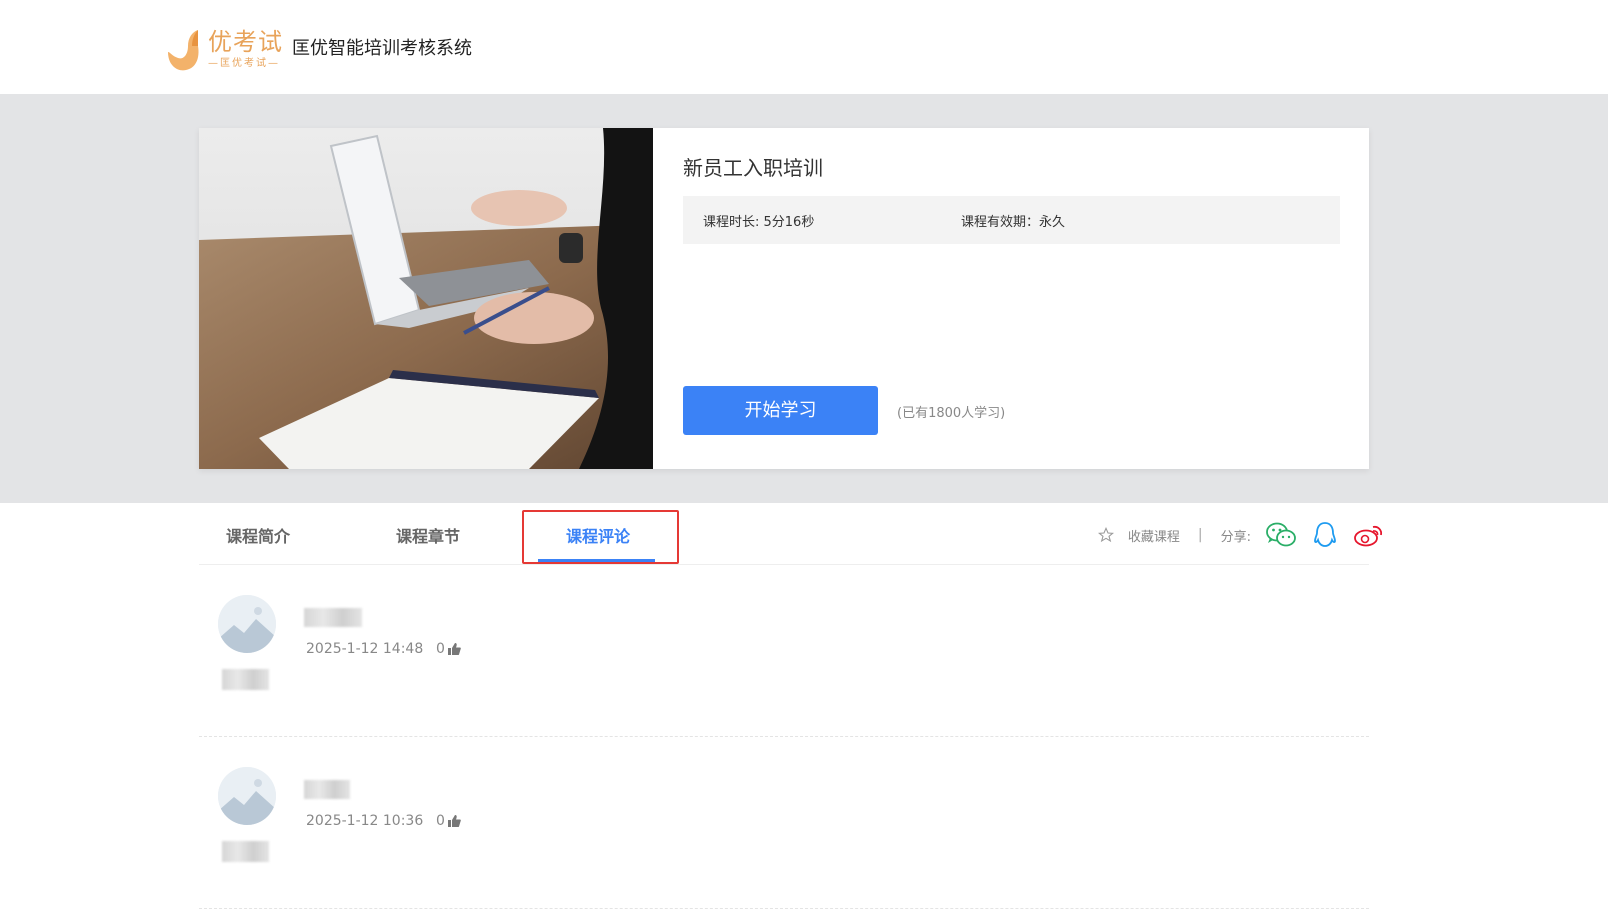 Image resolution: width=1608 pixels, height=924 pixels. I want to click on logo-subtext: —匡优考试—, so click(244, 63).